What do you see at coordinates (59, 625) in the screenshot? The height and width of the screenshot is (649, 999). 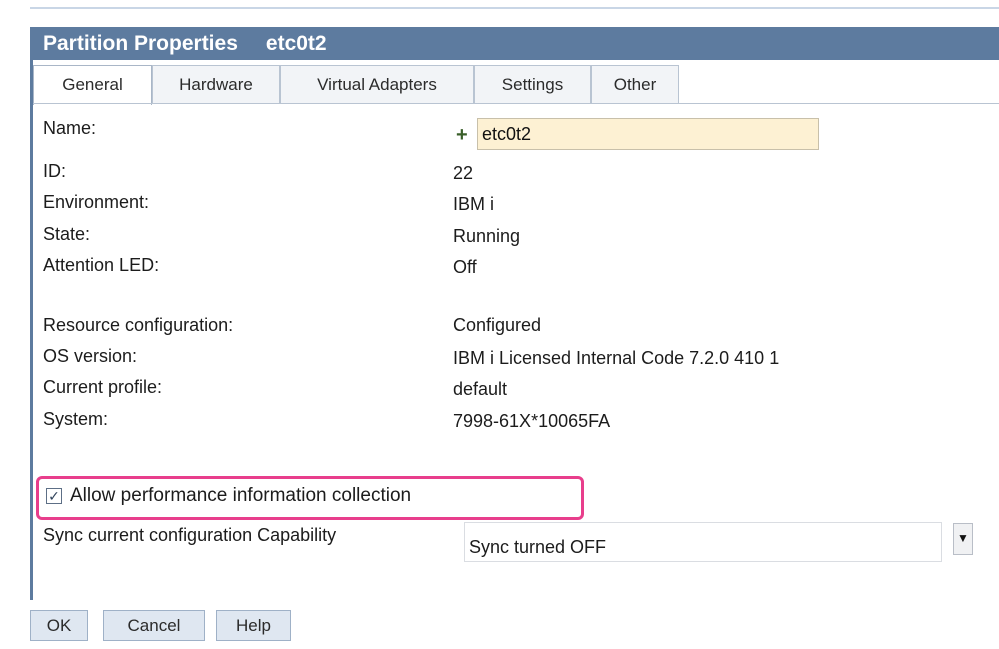 I see `ok-button: OK` at bounding box center [59, 625].